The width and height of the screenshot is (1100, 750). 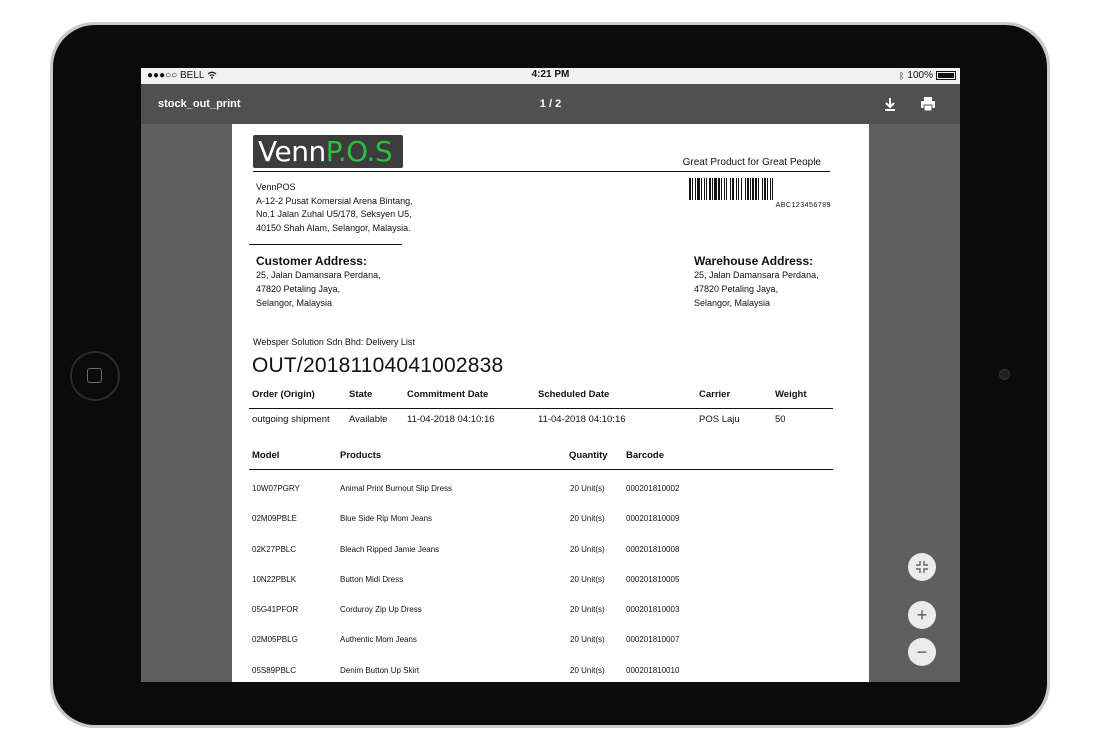 What do you see at coordinates (541, 470) in the screenshot?
I see `product-table-divider` at bounding box center [541, 470].